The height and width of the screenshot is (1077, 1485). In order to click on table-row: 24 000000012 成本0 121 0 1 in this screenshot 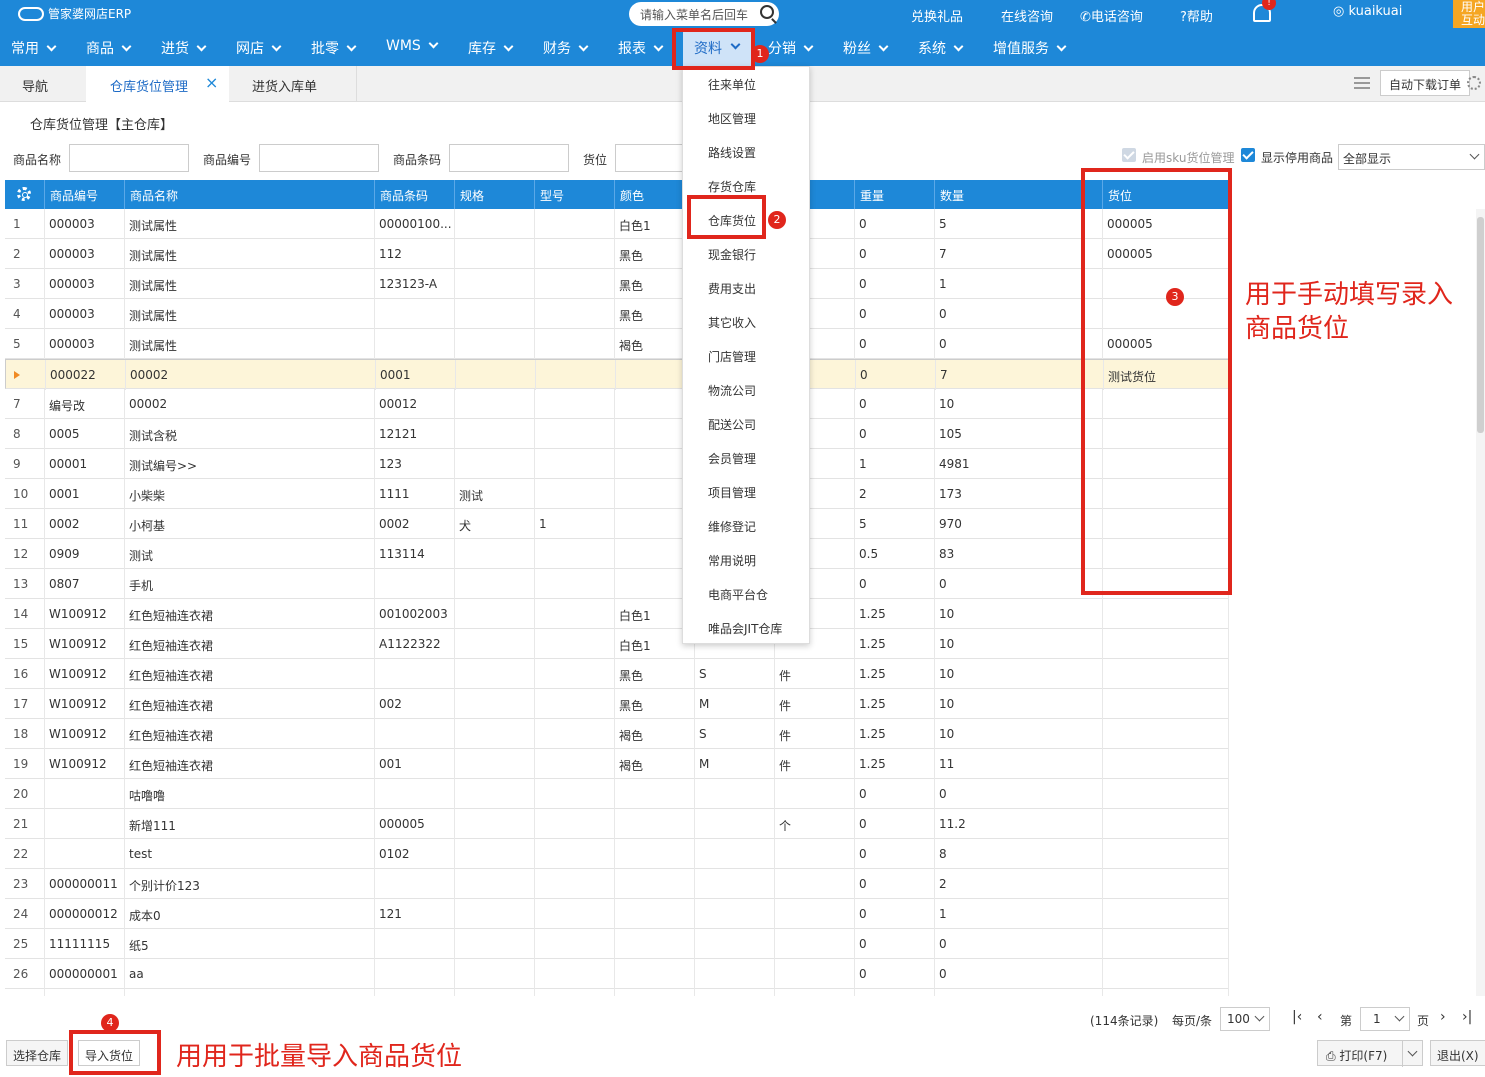, I will do `click(617, 914)`.